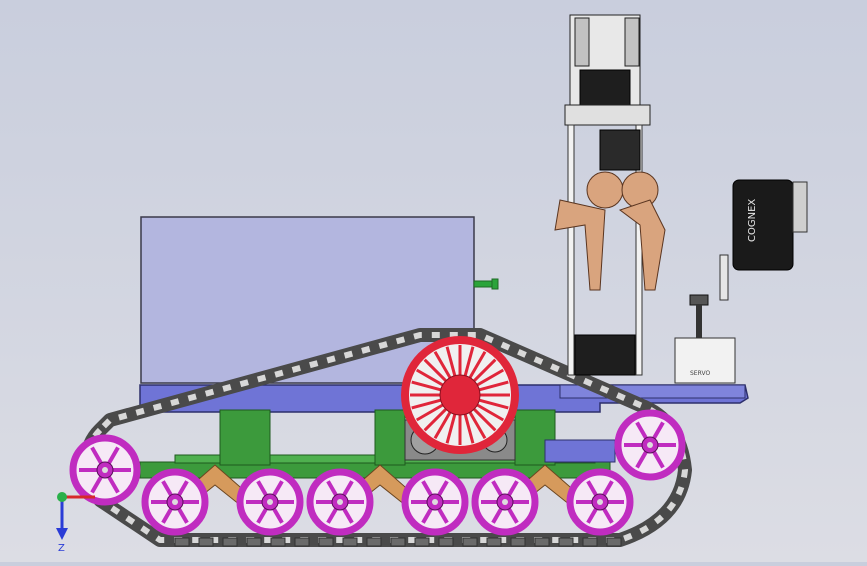 The width and height of the screenshot is (867, 566). What do you see at coordinates (752, 220) in the screenshot?
I see `camera-label: COGNEX` at bounding box center [752, 220].